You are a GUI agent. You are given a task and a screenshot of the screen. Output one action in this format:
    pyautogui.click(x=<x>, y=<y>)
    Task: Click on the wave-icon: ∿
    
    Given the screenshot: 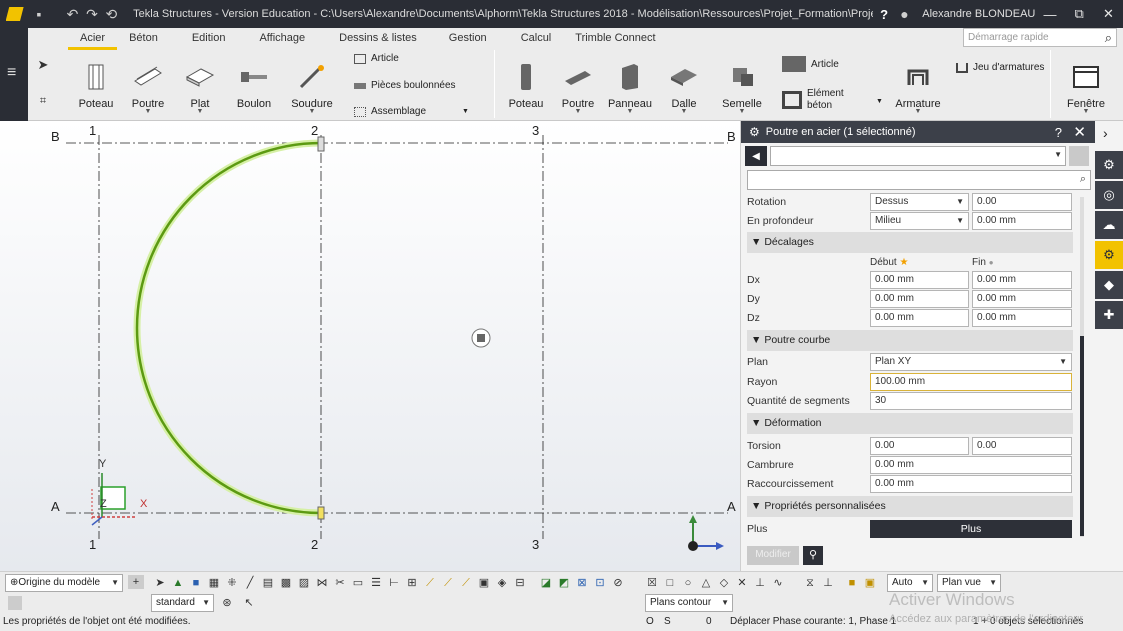 What is the action you would take?
    pyautogui.click(x=778, y=583)
    